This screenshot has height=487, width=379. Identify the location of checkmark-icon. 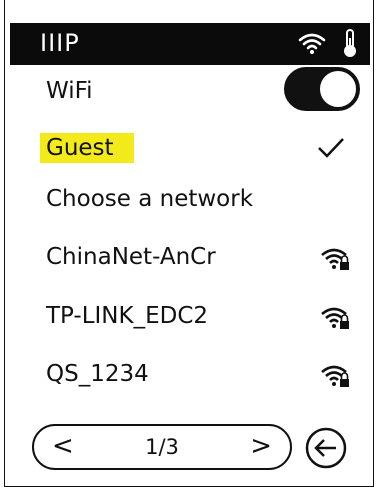
(331, 150).